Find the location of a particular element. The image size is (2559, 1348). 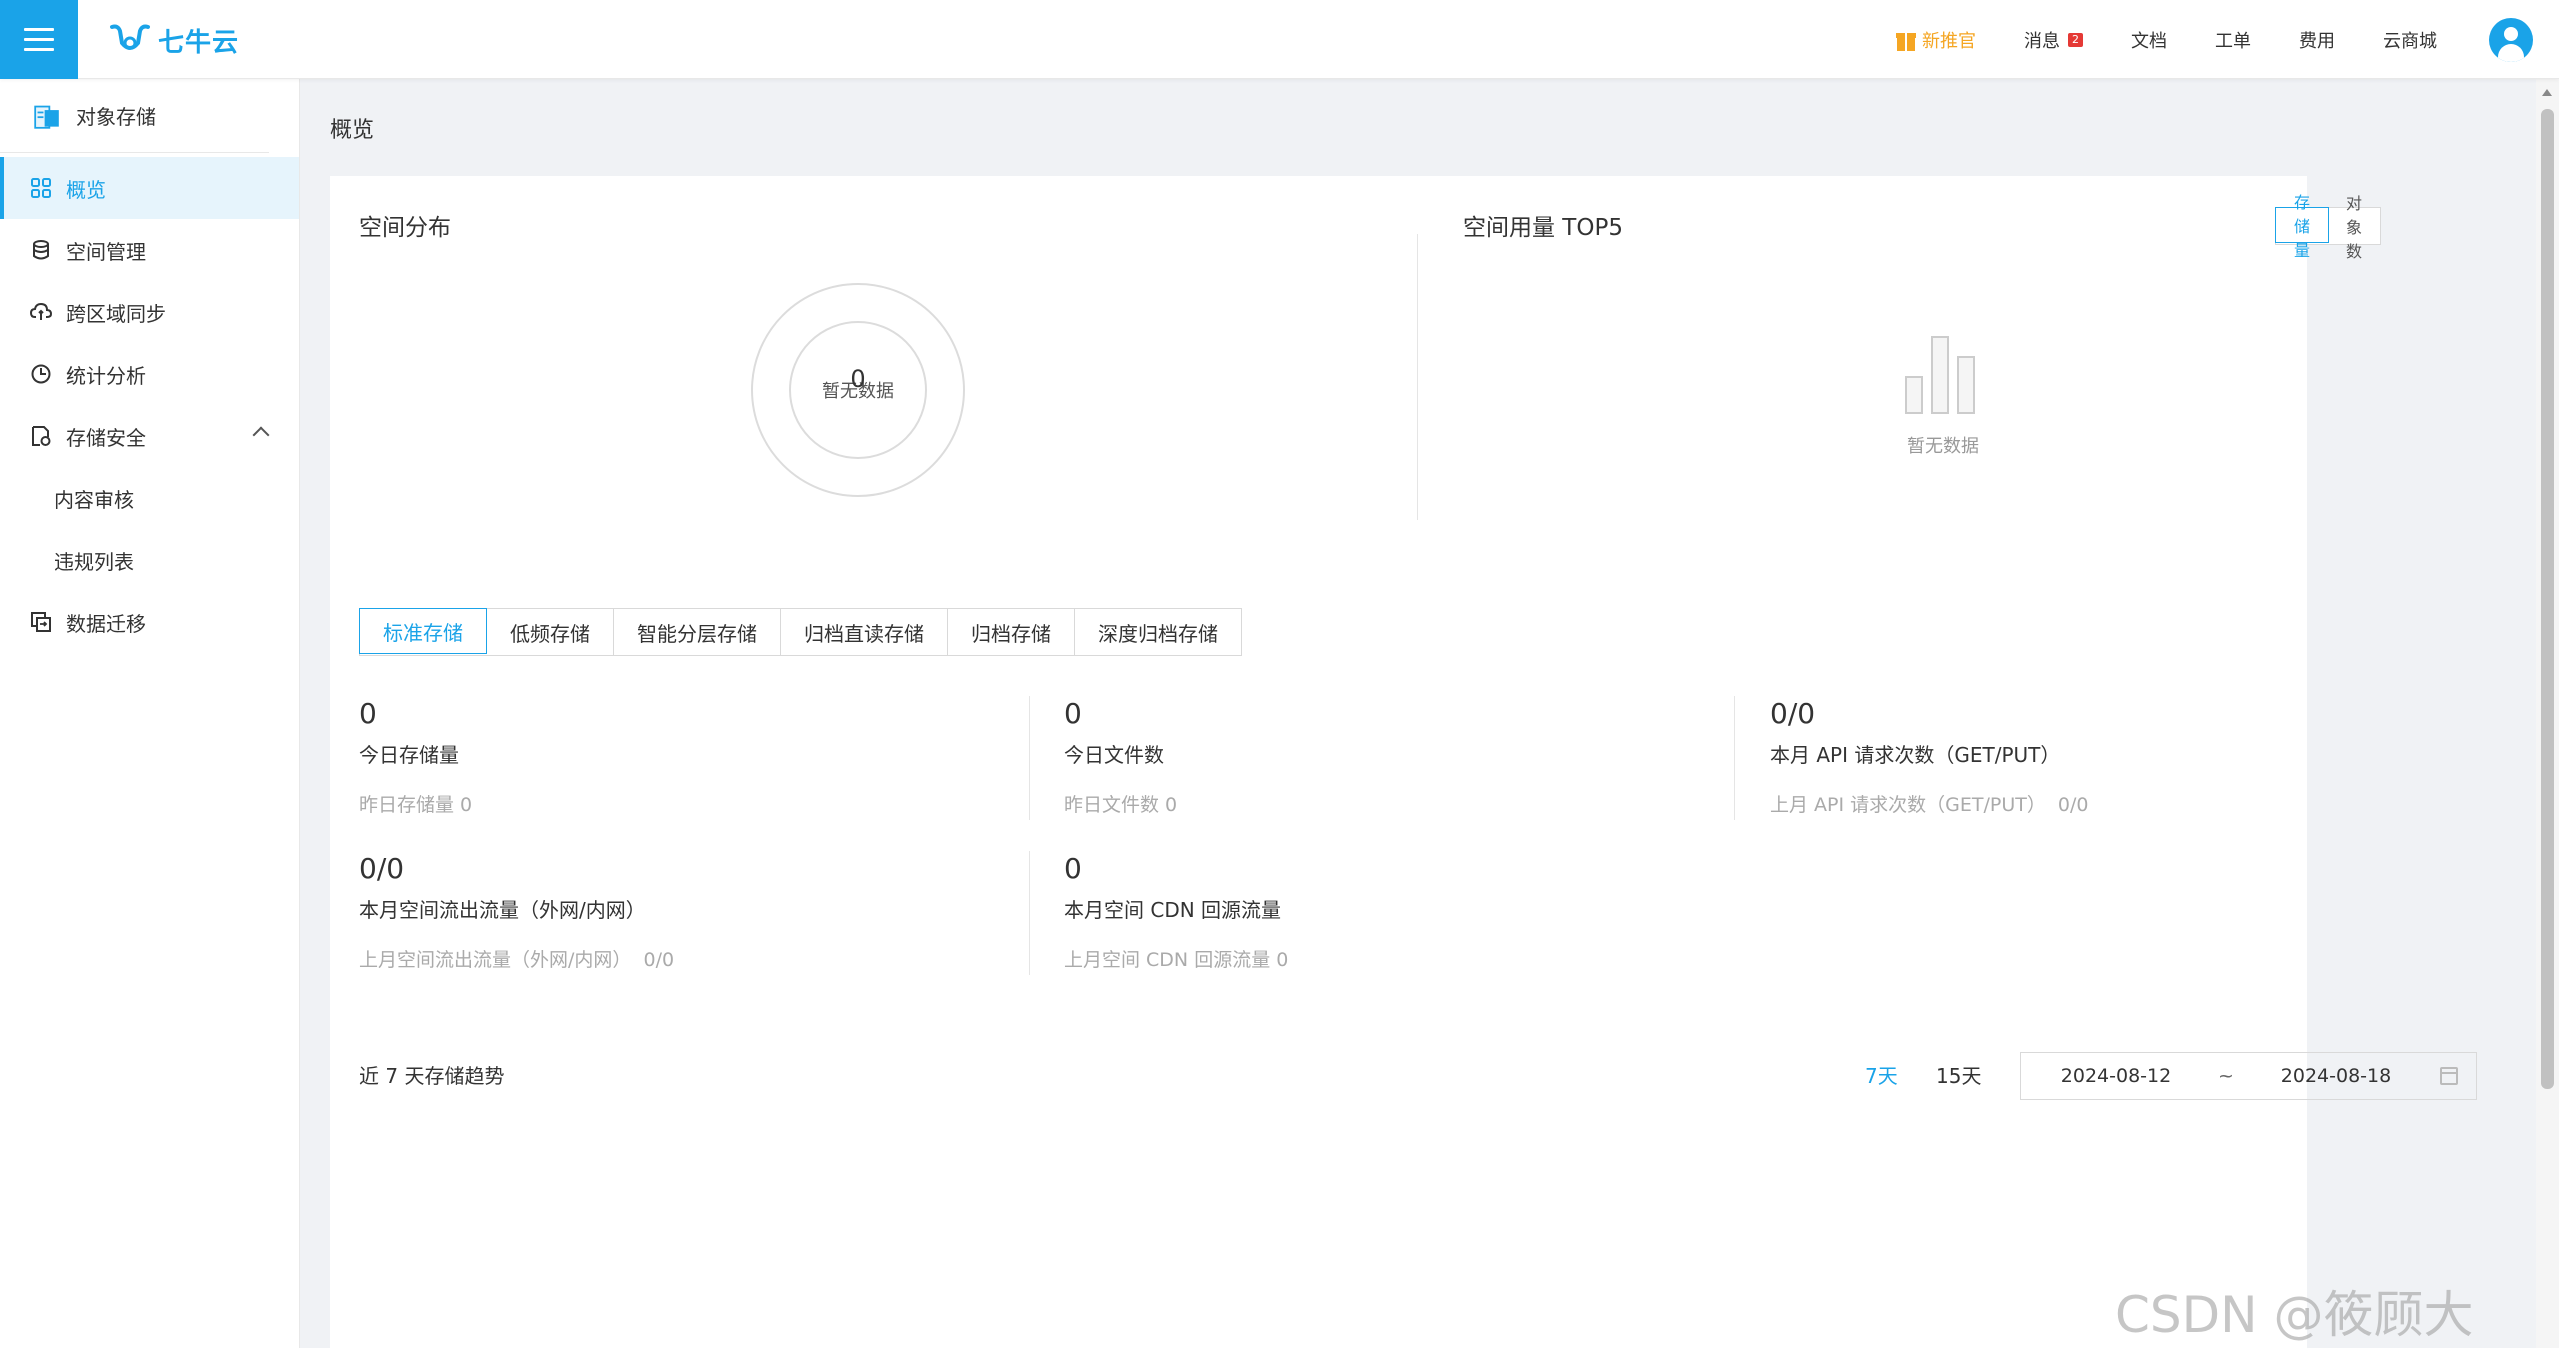

nav-messages-link: 消息 2 is located at coordinates (2053, 40).